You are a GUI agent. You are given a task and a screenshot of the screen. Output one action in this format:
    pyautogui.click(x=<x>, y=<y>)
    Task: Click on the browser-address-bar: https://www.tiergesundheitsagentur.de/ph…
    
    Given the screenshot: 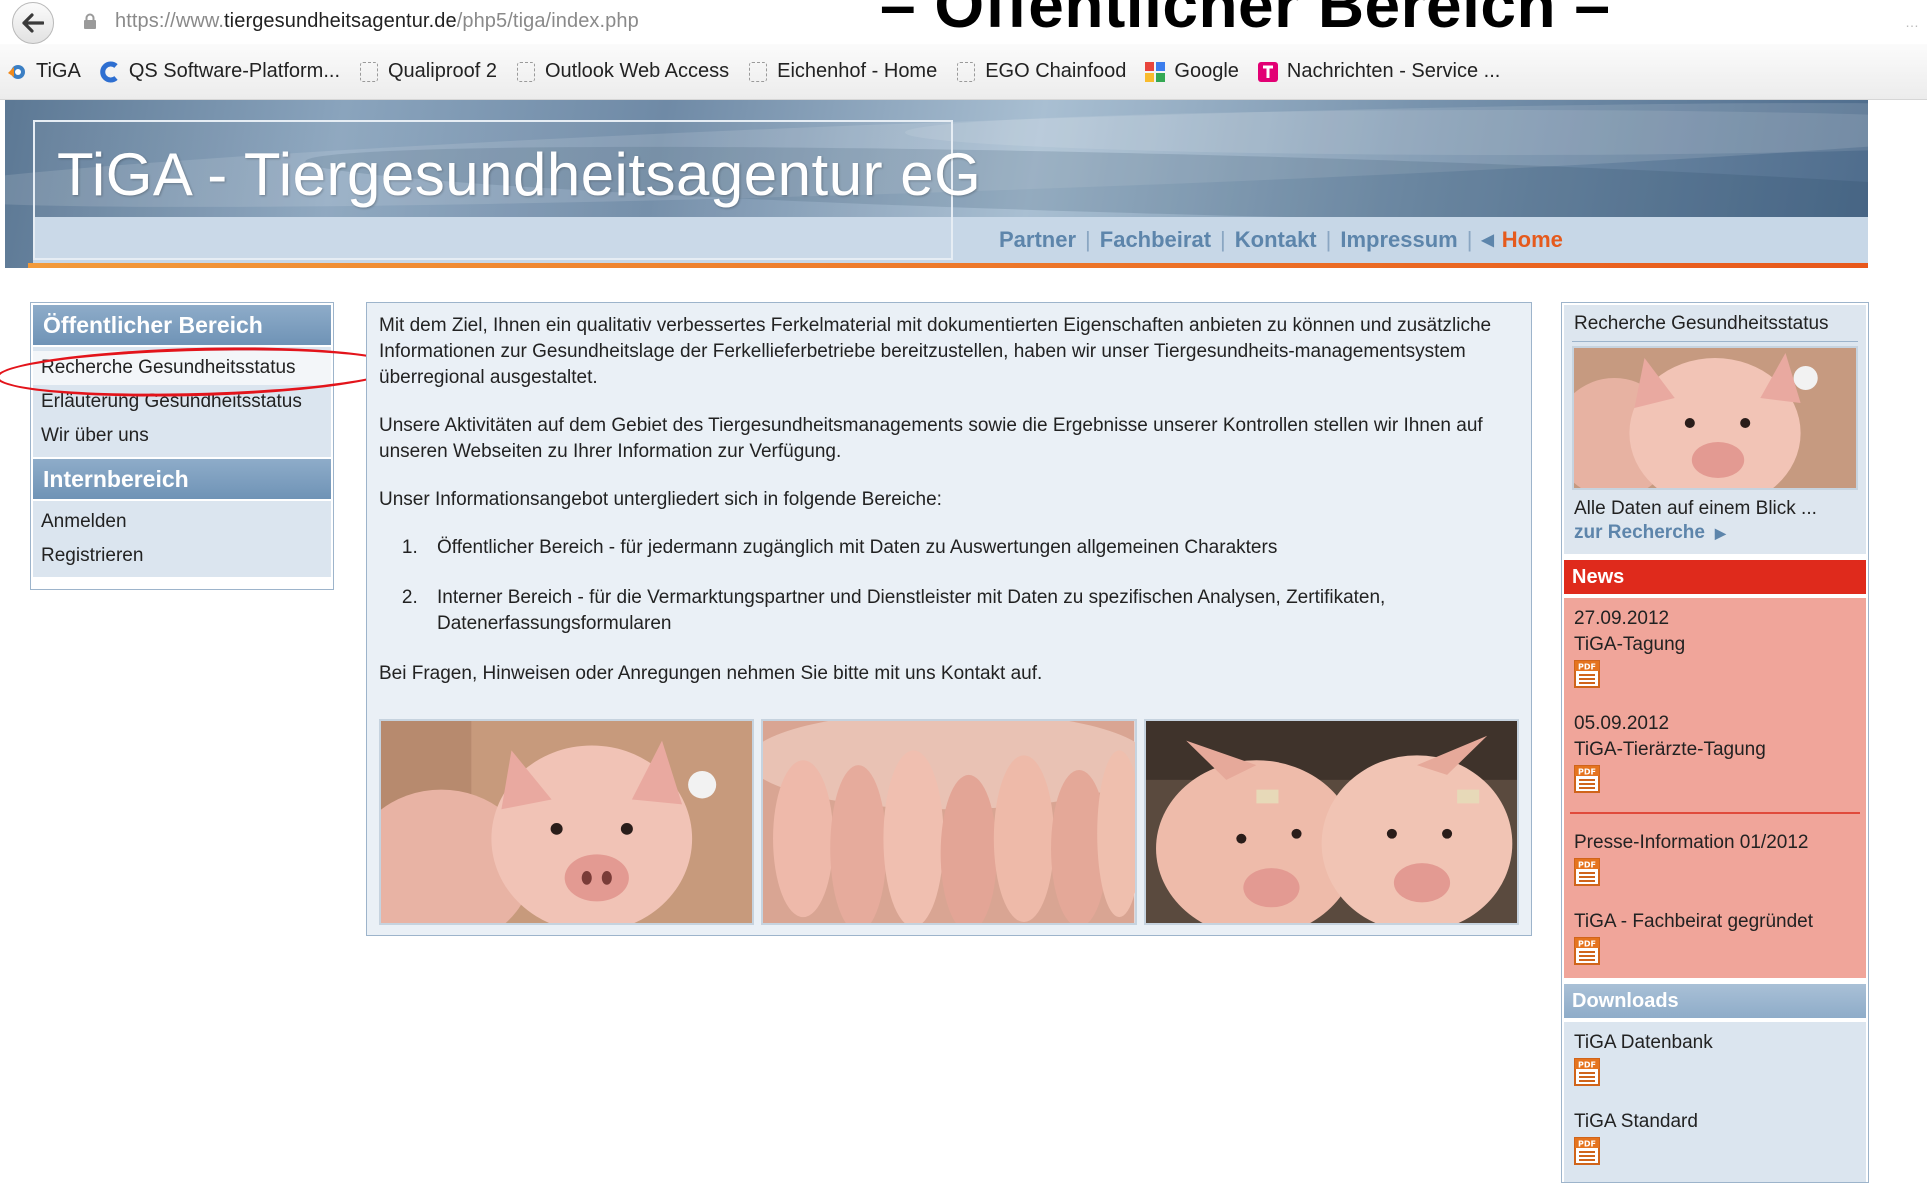 What is the action you would take?
    pyautogui.click(x=963, y=22)
    